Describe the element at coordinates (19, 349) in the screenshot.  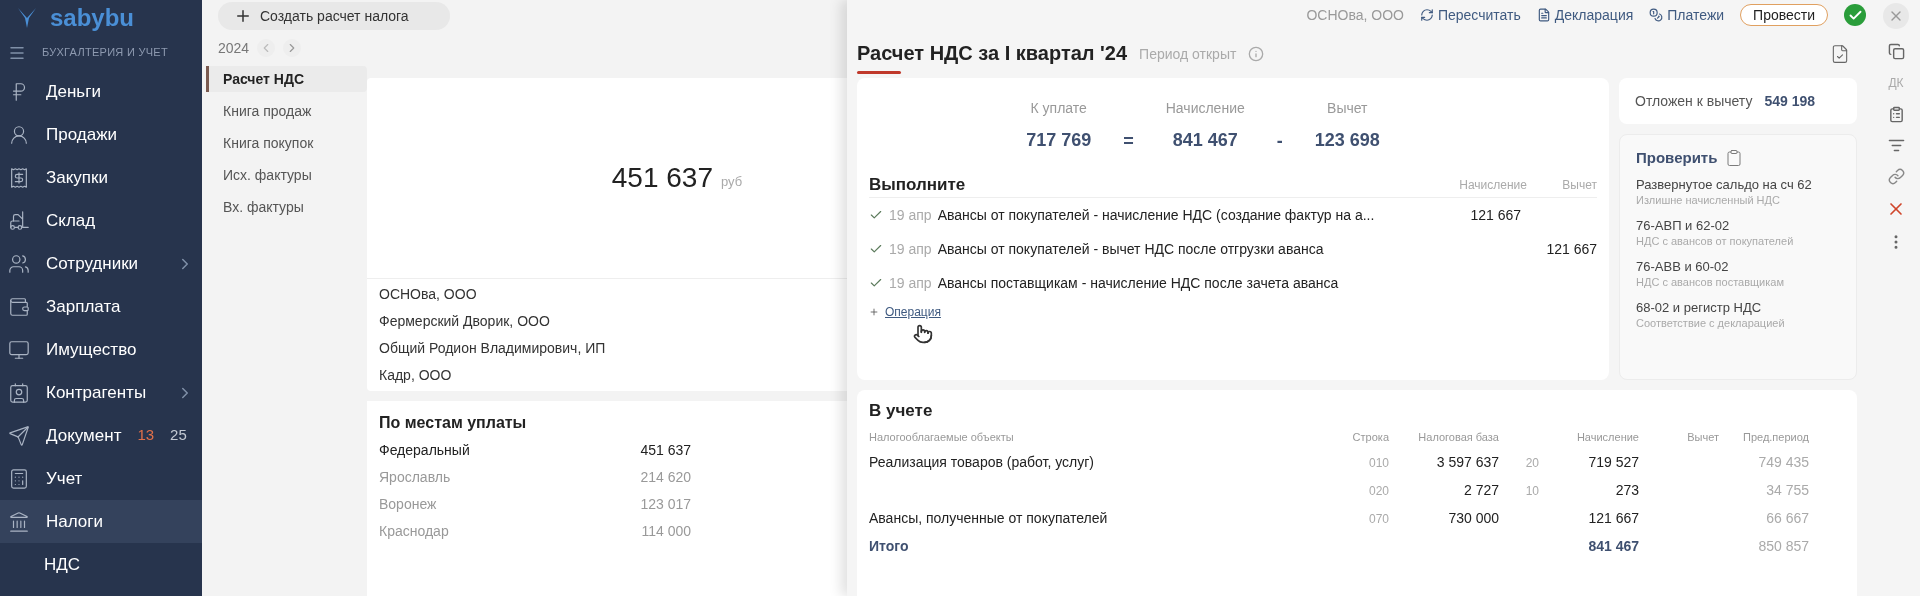
I see `monitor-icon` at that location.